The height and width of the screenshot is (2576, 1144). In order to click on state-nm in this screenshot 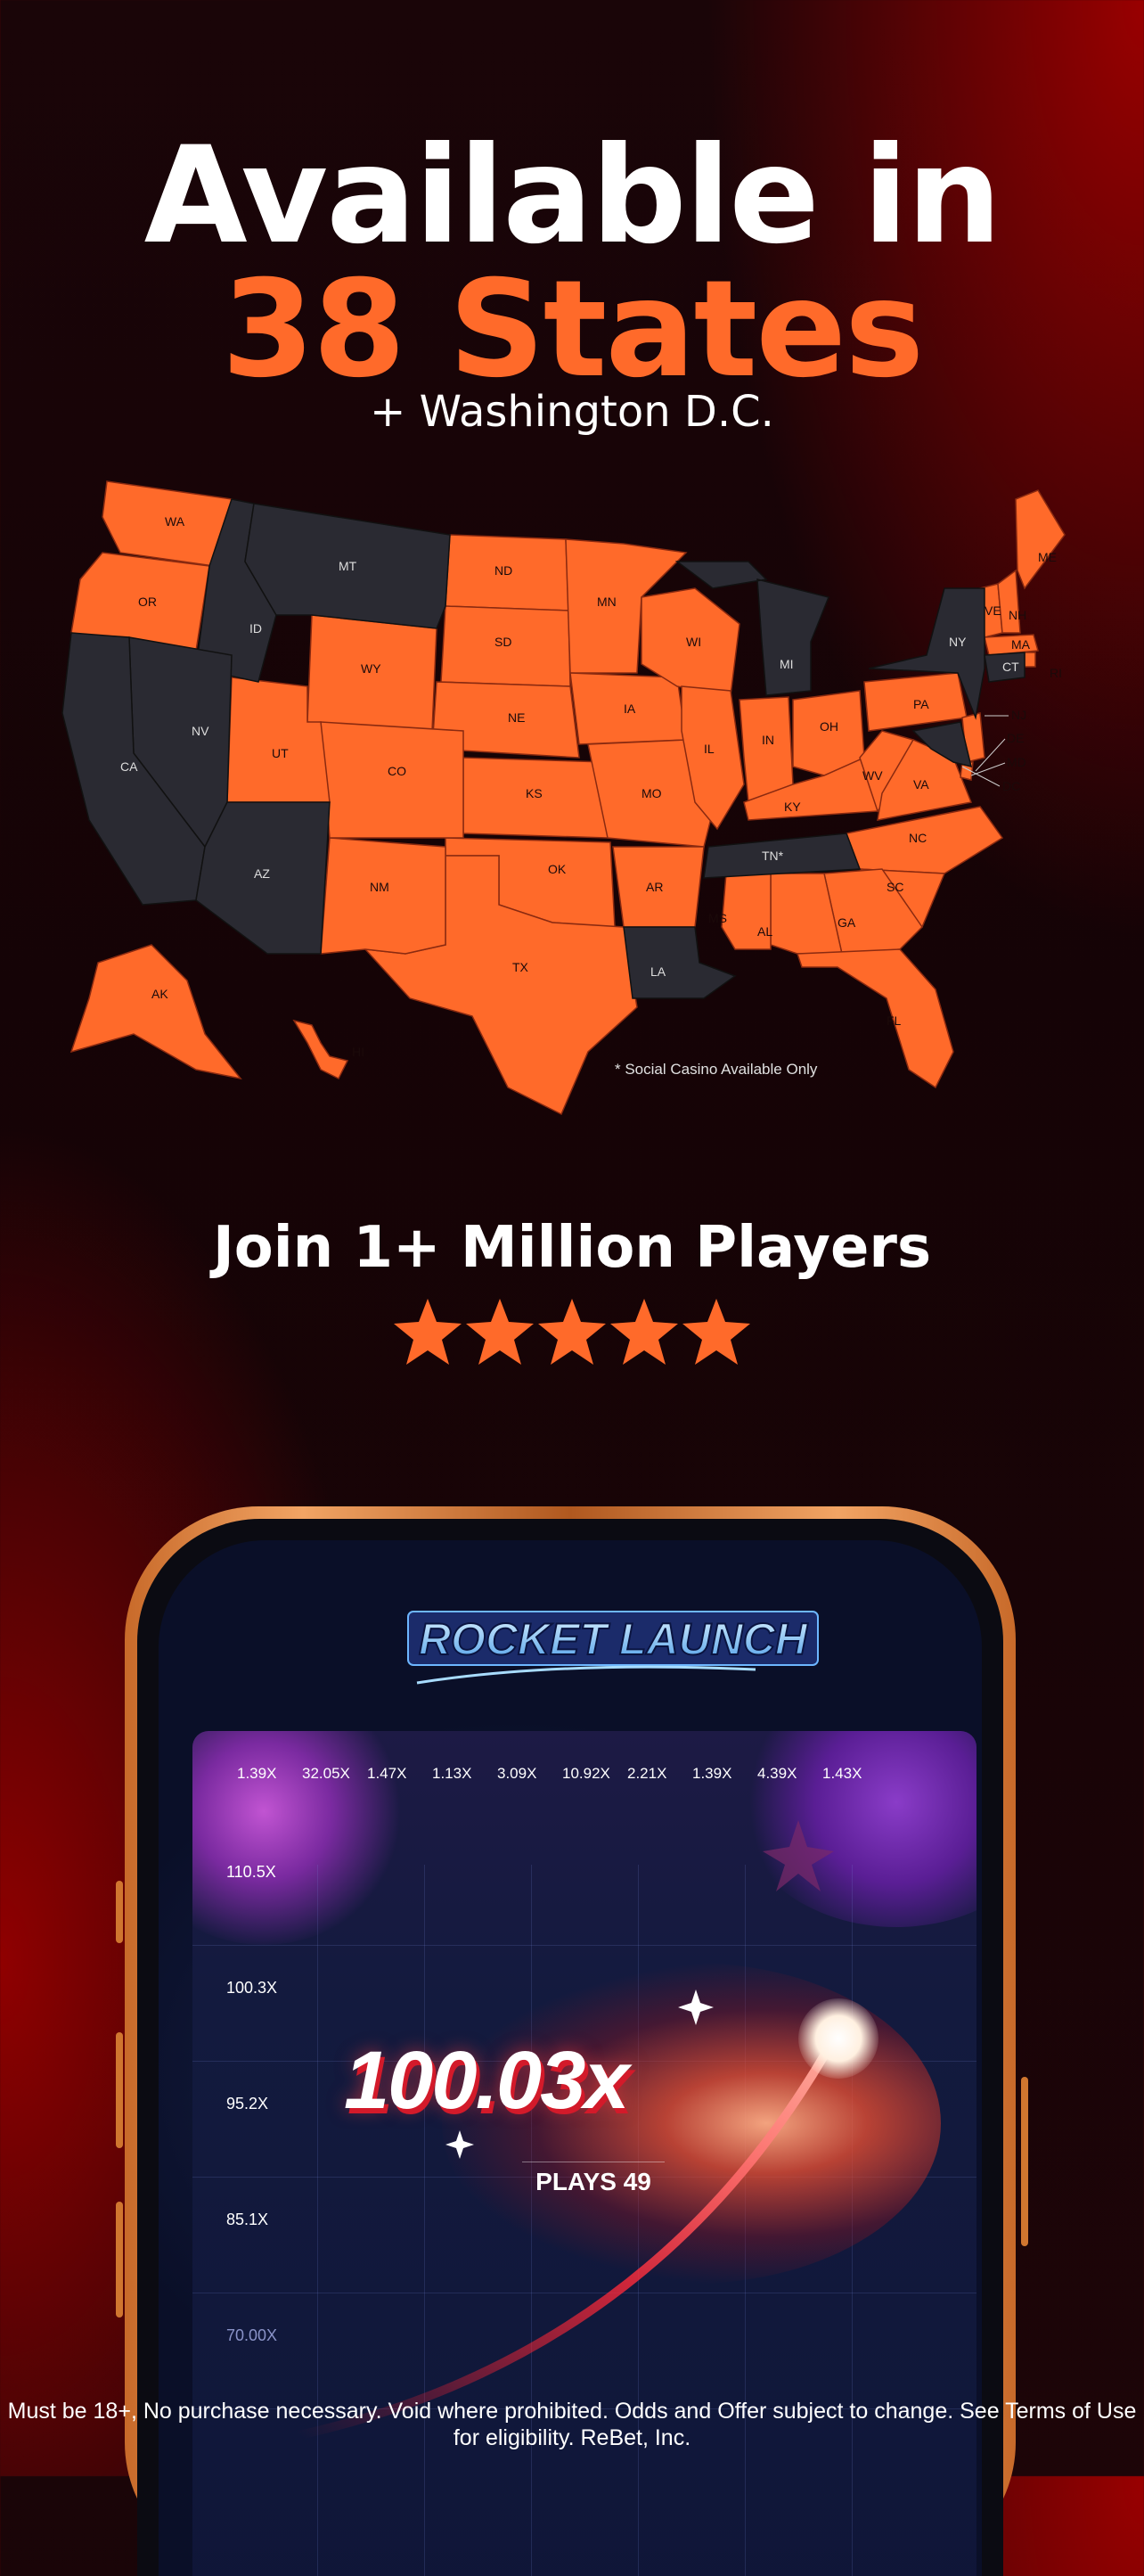, I will do `click(383, 896)`.